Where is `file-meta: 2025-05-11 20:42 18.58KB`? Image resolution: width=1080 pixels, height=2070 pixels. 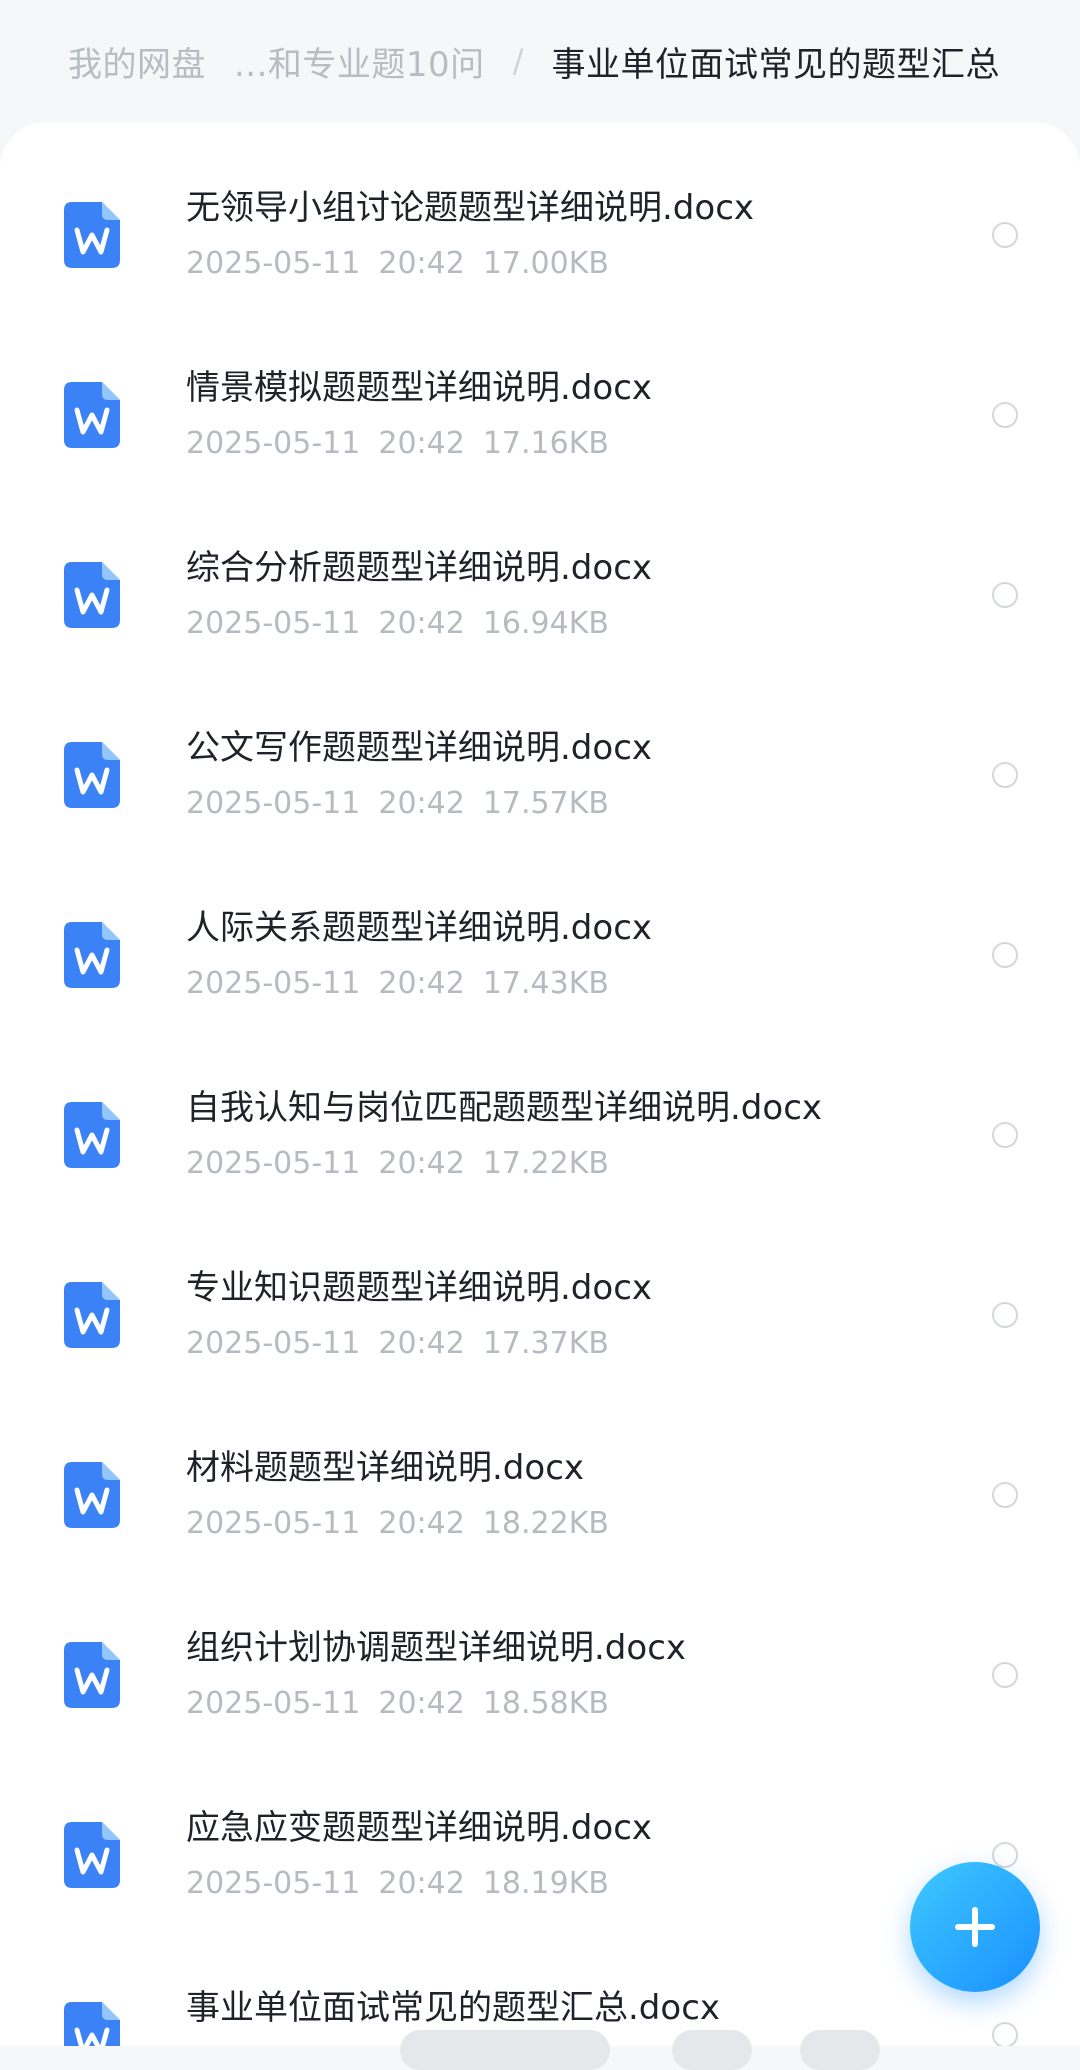 file-meta: 2025-05-11 20:42 18.58KB is located at coordinates (397, 1704).